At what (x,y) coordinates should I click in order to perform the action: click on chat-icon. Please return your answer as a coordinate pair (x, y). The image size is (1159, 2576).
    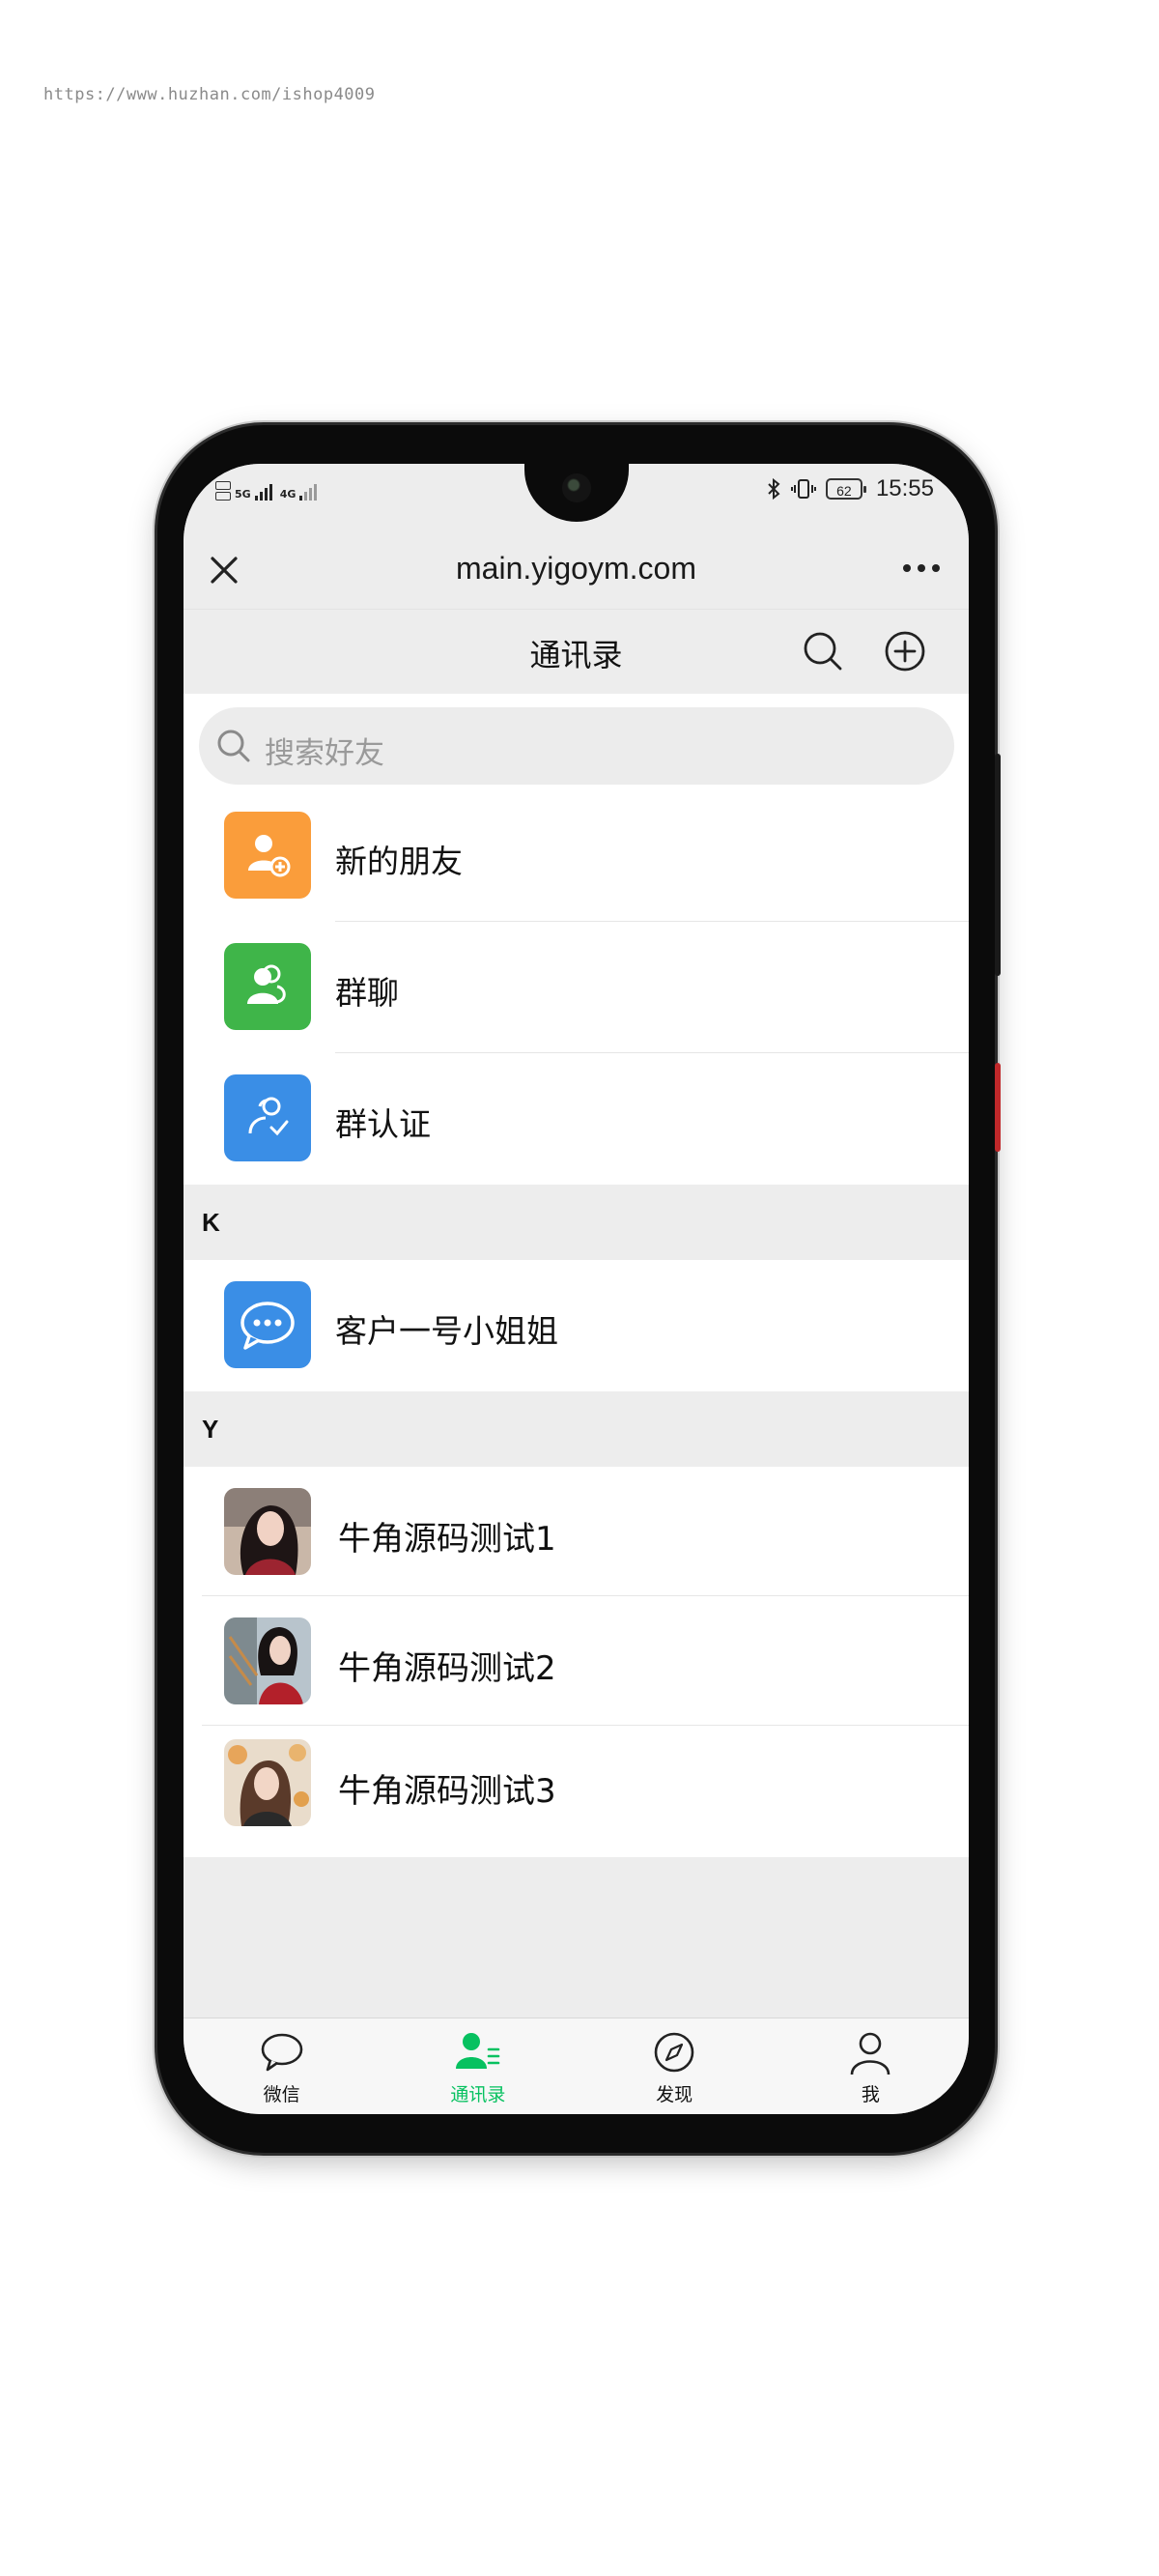
    Looking at the image, I should click on (281, 2052).